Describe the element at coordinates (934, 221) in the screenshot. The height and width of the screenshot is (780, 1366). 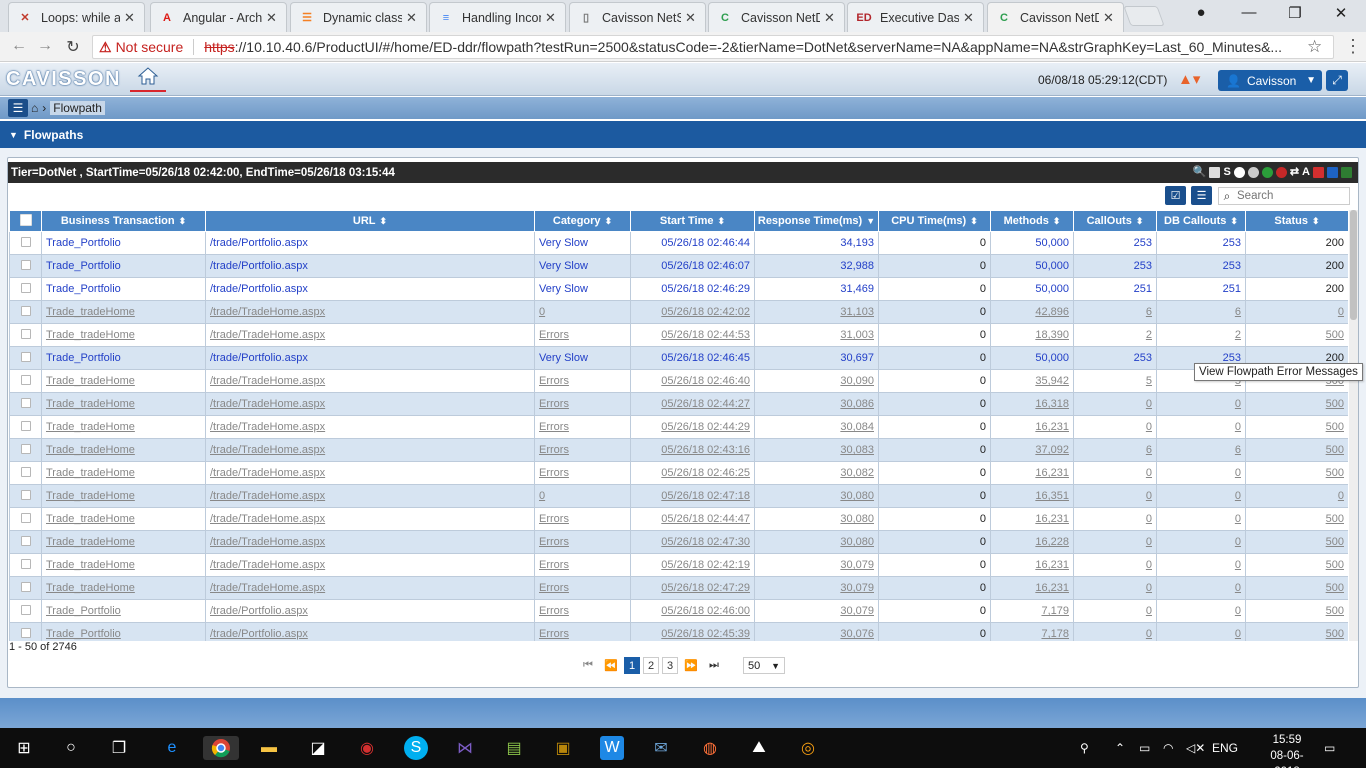
I see `column-header: CPU Time(ms) ⬍` at that location.